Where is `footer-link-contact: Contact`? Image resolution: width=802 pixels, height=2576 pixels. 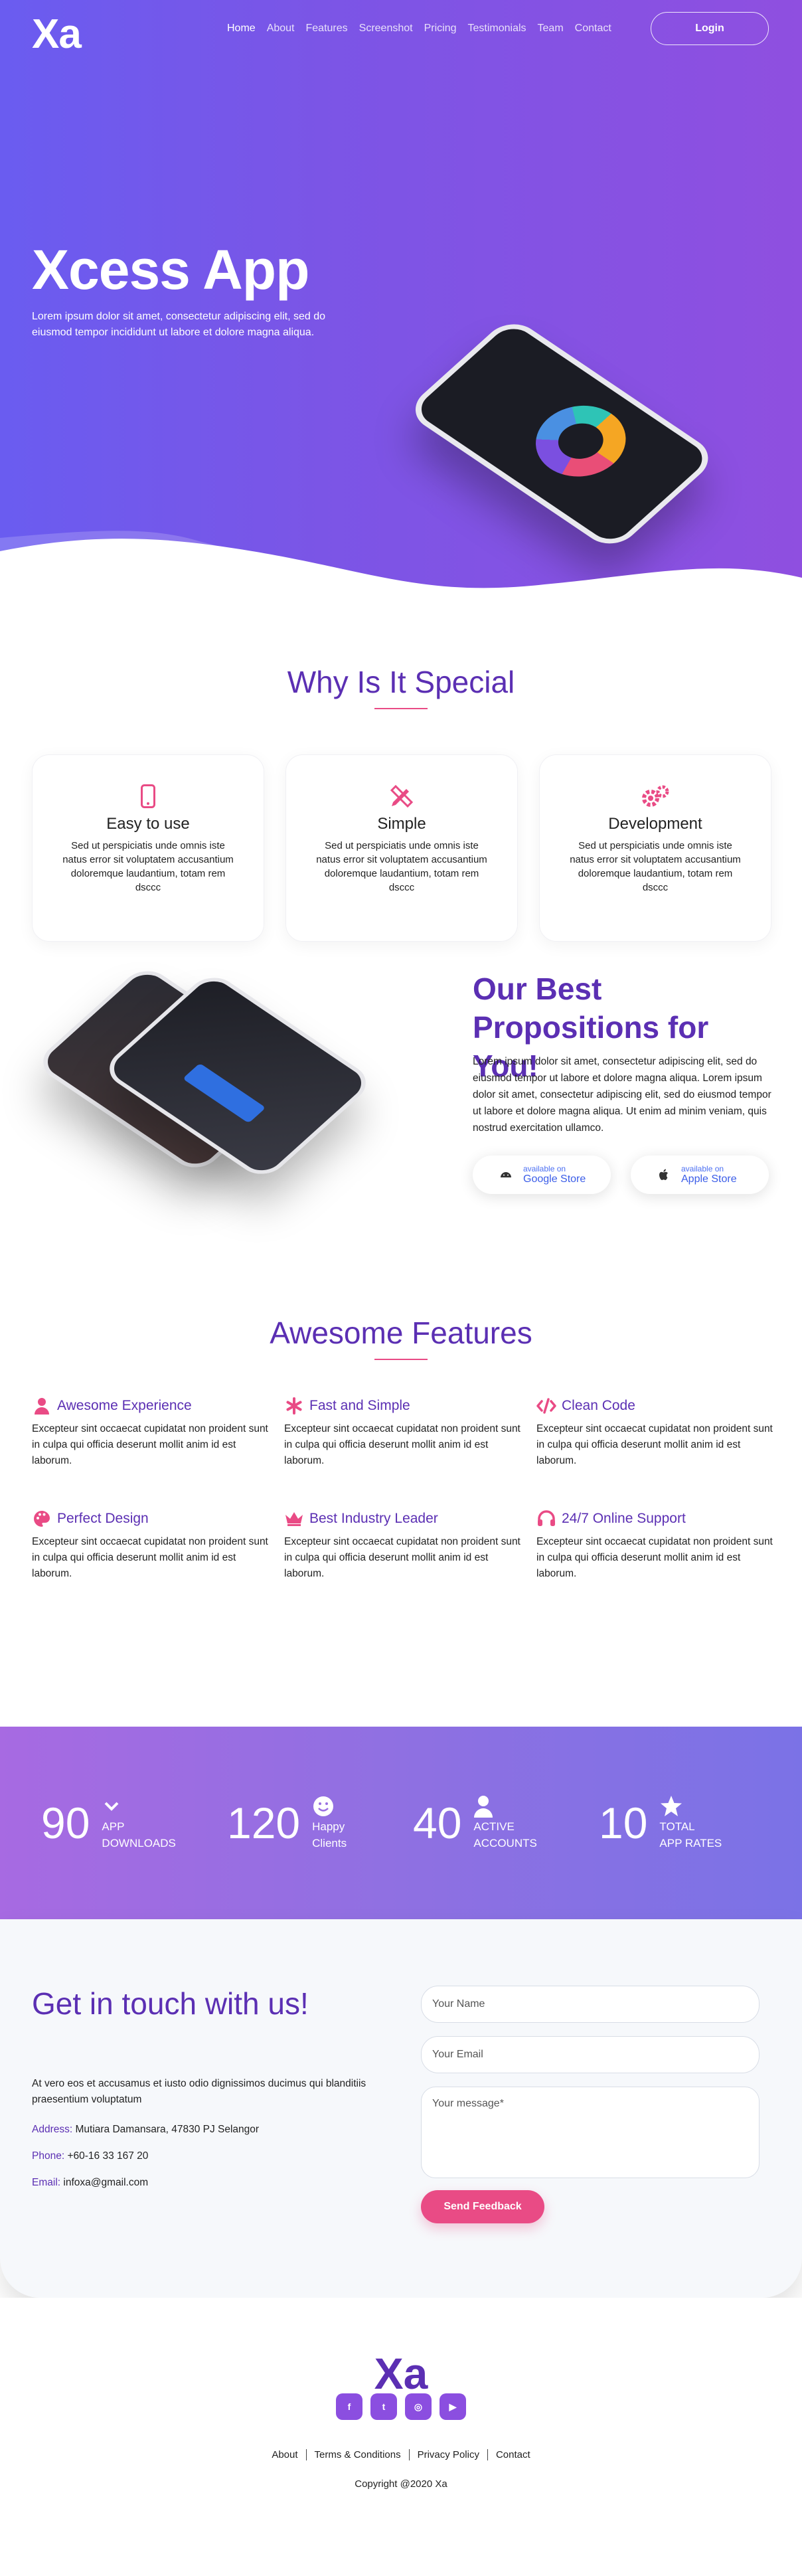 footer-link-contact: Contact is located at coordinates (512, 2454).